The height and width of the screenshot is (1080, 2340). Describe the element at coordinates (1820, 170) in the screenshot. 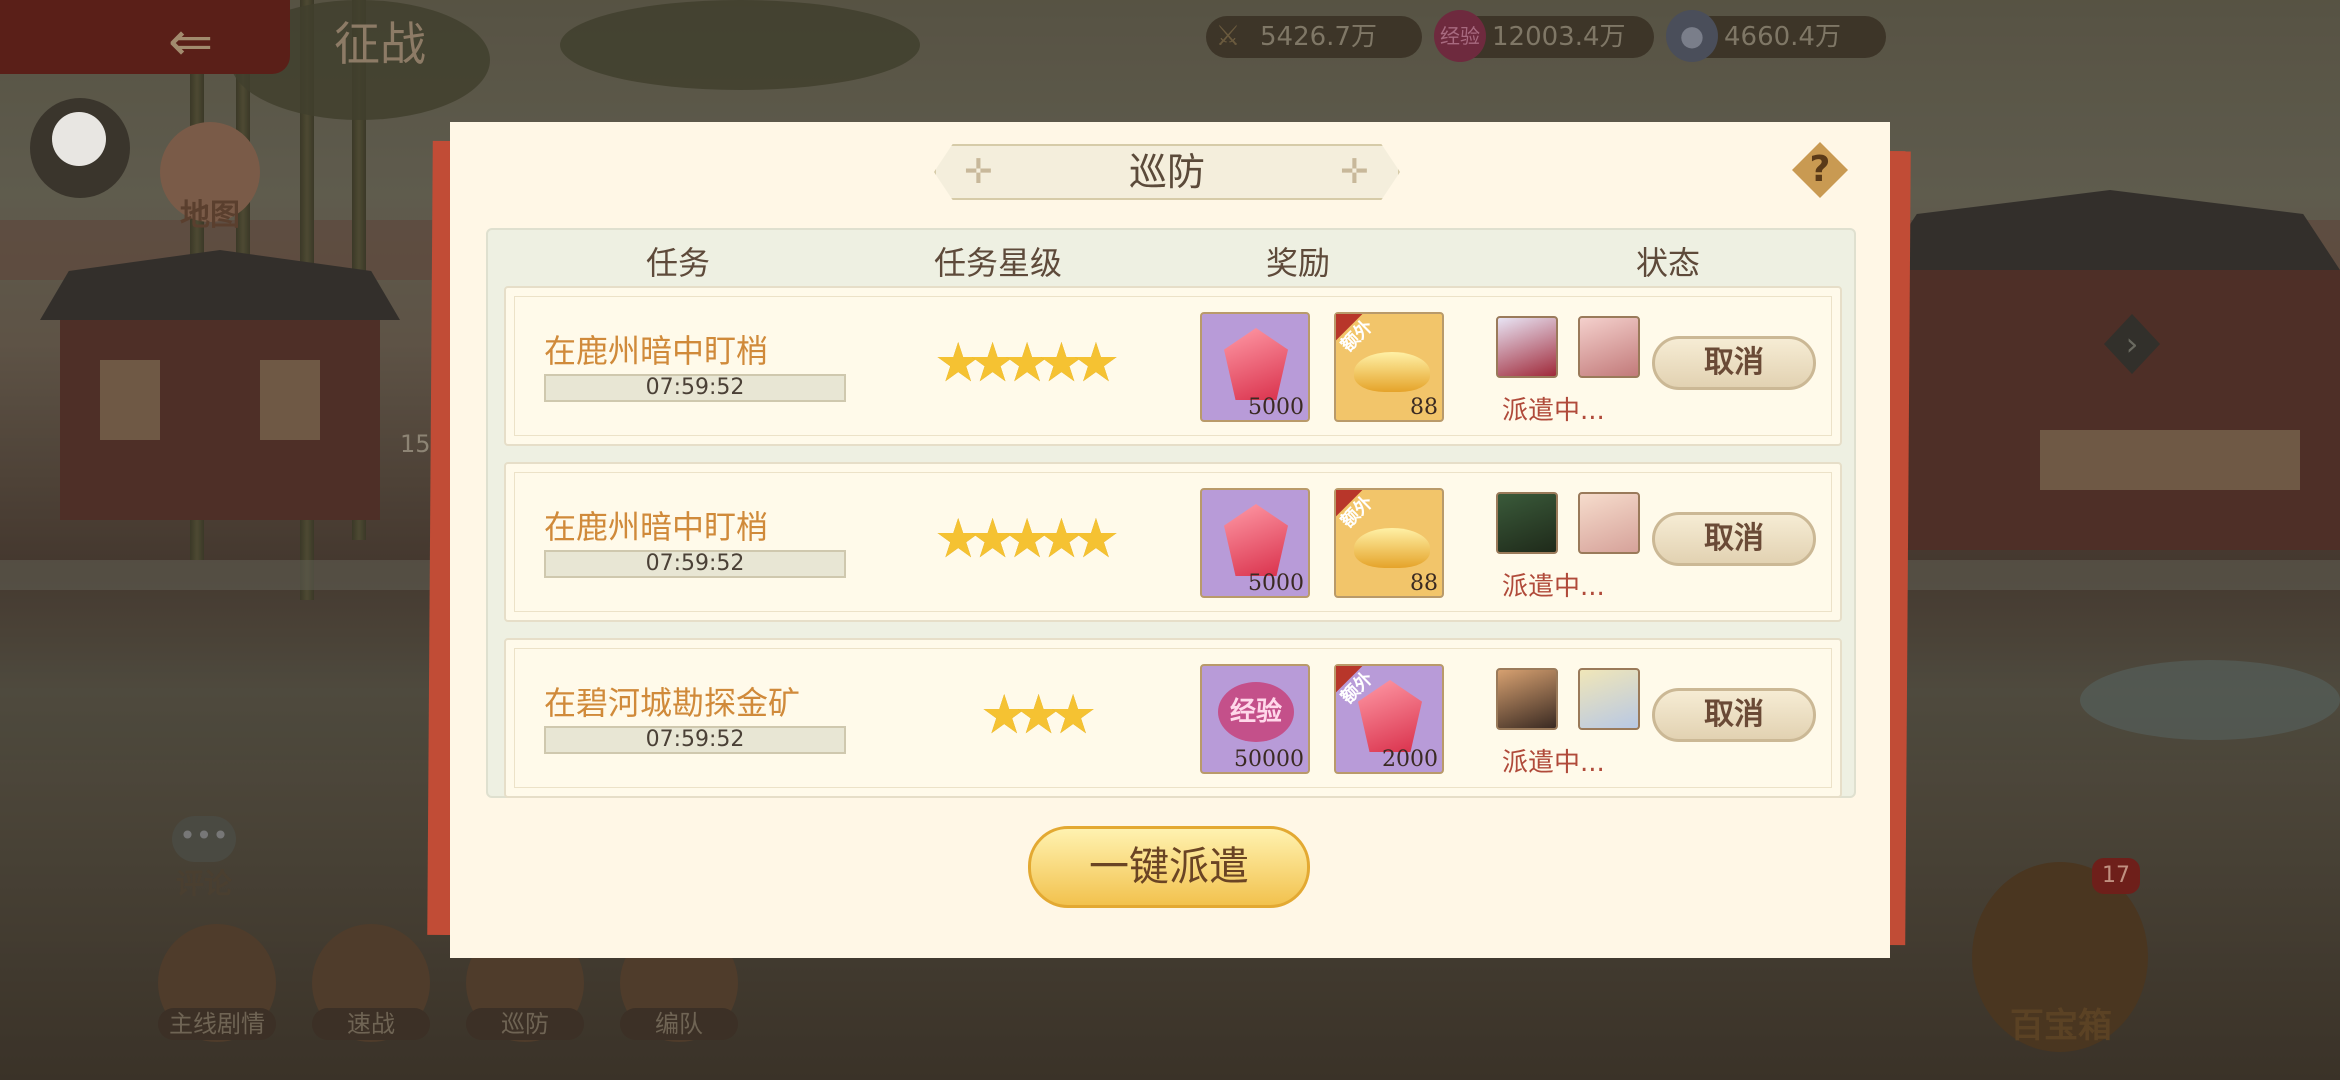

I see `help-icon: ?` at that location.